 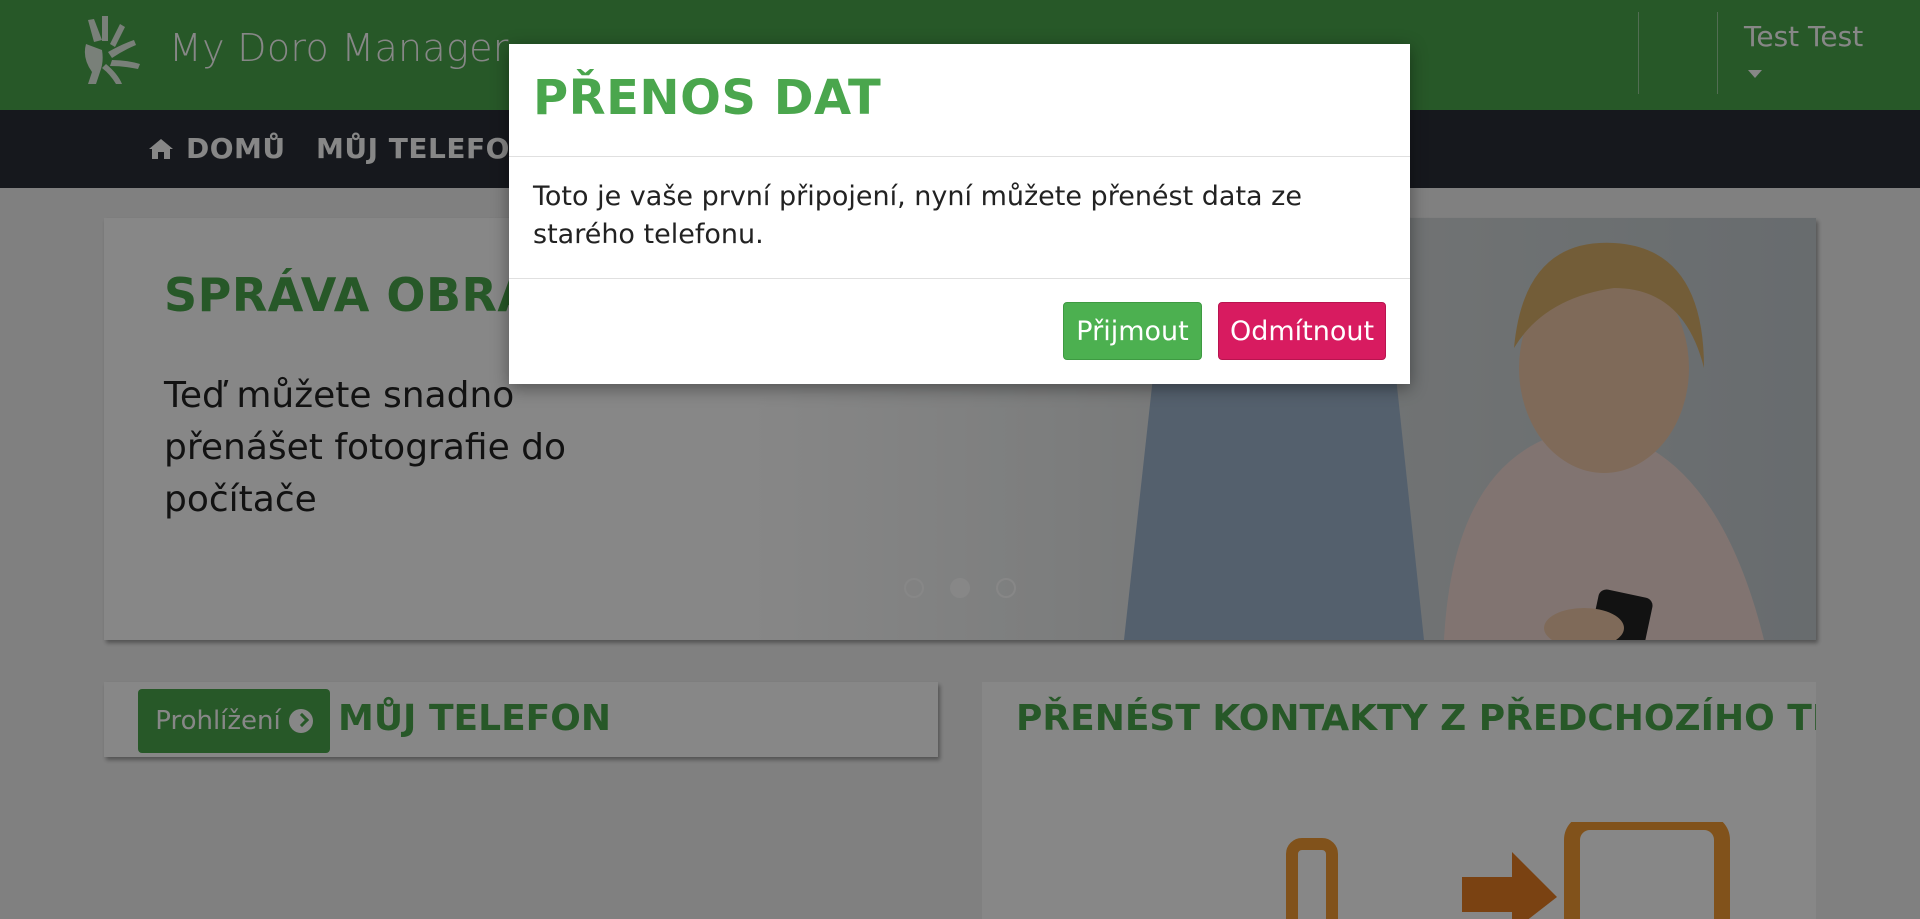 What do you see at coordinates (1302, 331) in the screenshot?
I see `decline-button: Odmítnout` at bounding box center [1302, 331].